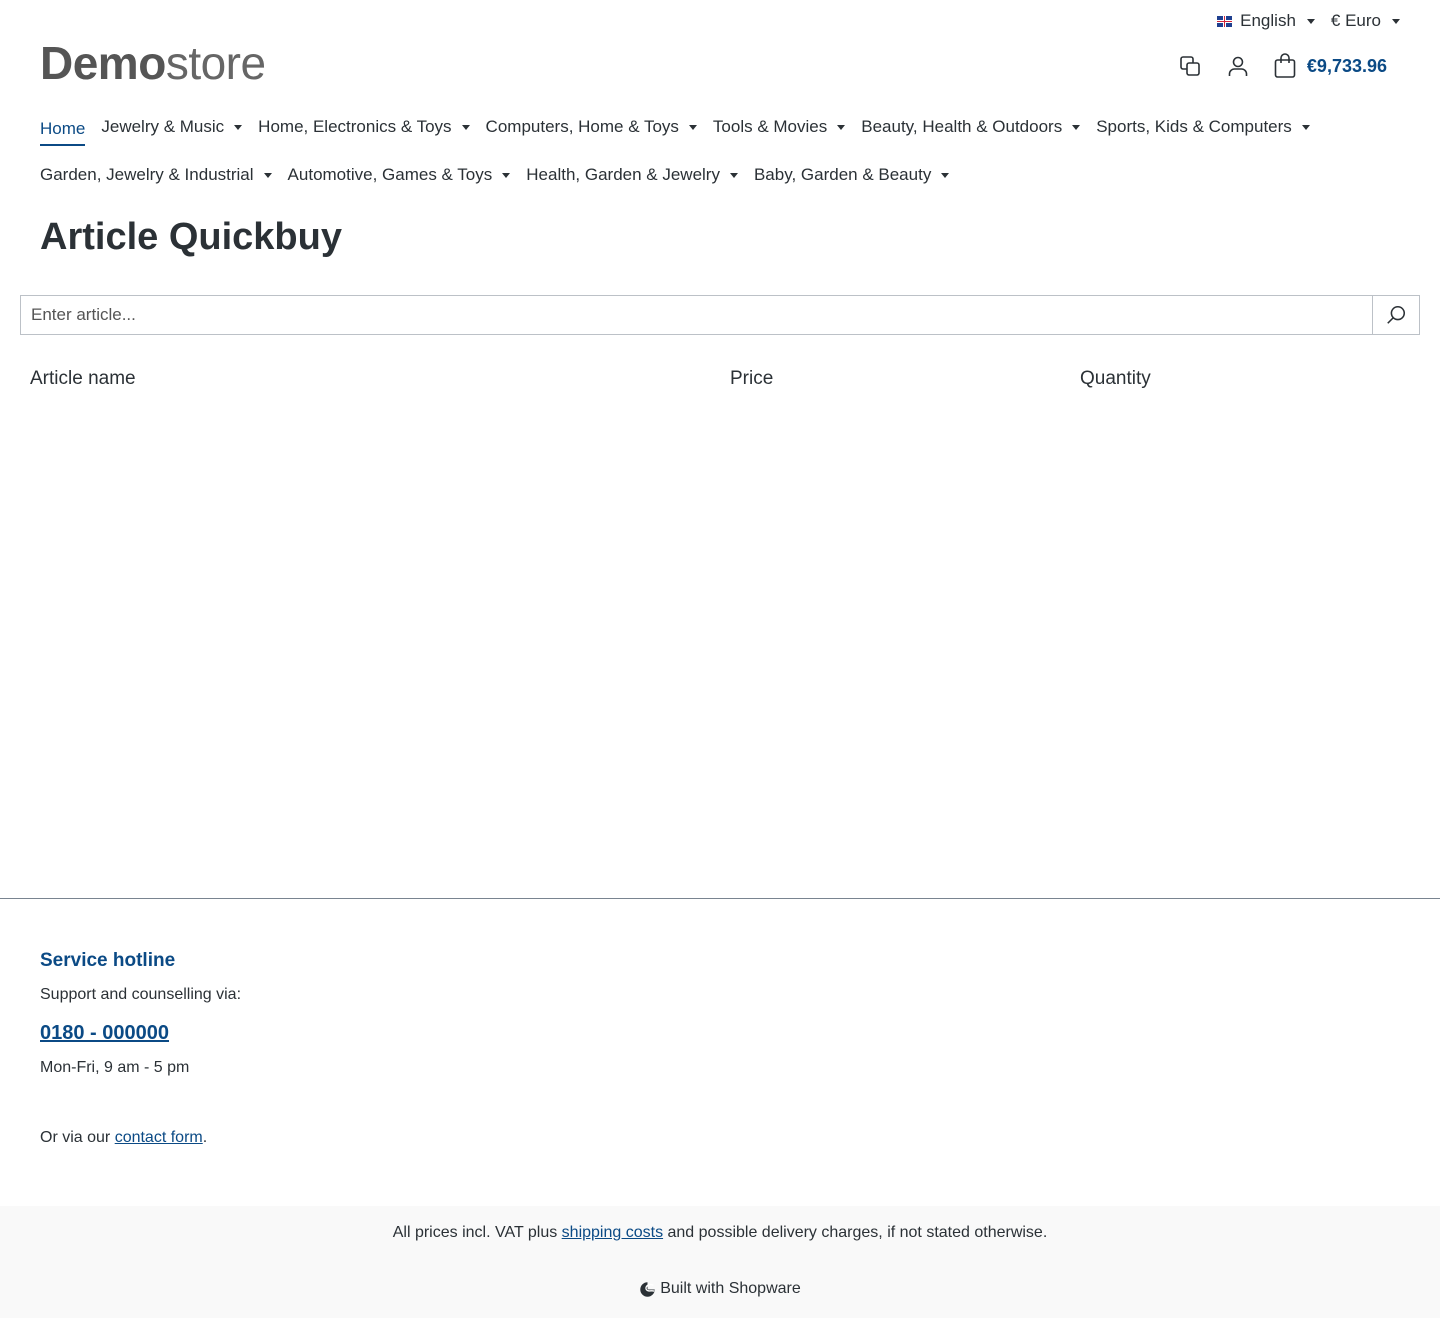  I want to click on nav-item-label: Baby, Garden & Beauty, so click(842, 174).